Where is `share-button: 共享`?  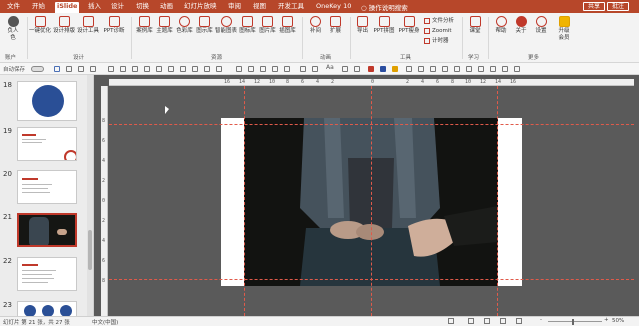
share-button: 共享 is located at coordinates (594, 6).